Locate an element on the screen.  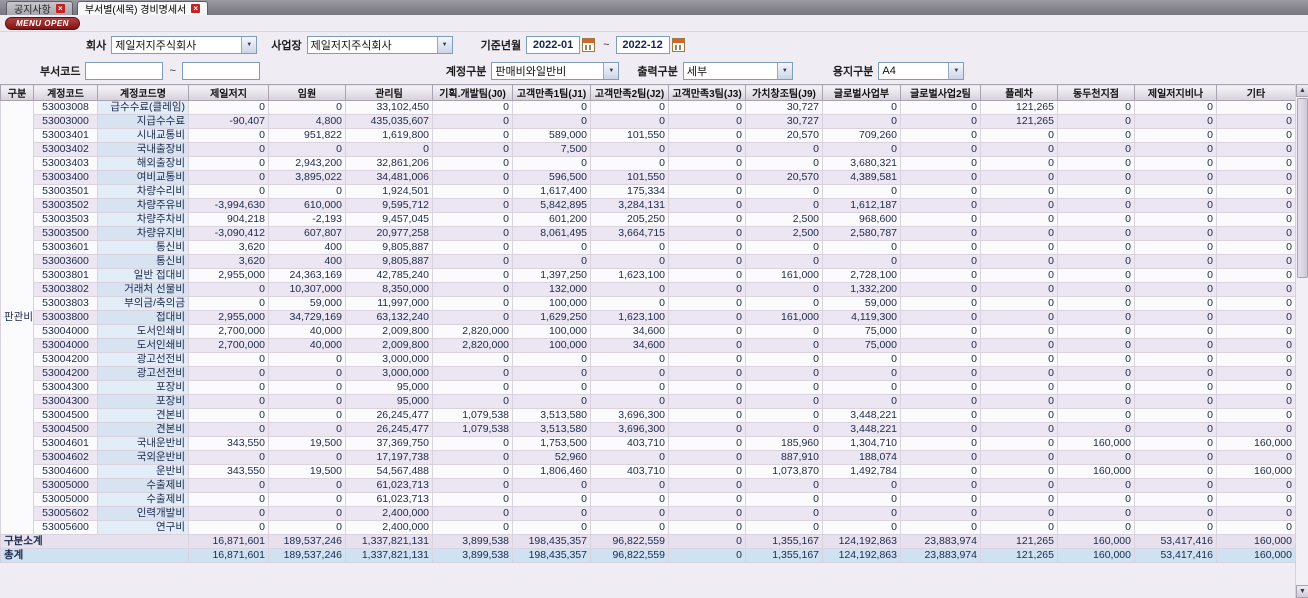
tab-expense-report: 부서별(세목) 경비명세서 × is located at coordinates (142, 8).